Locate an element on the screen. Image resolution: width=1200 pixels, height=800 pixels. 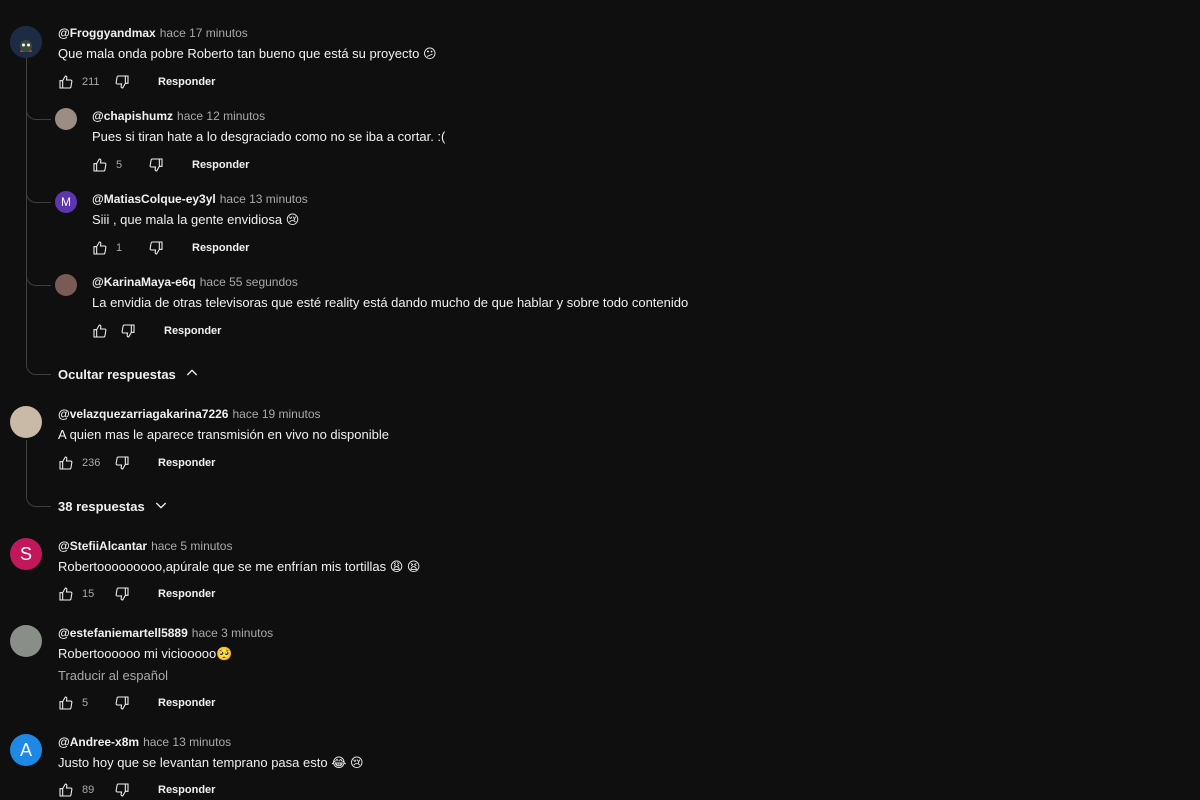
comment-time: hace 12 minutos is located at coordinates (221, 116).